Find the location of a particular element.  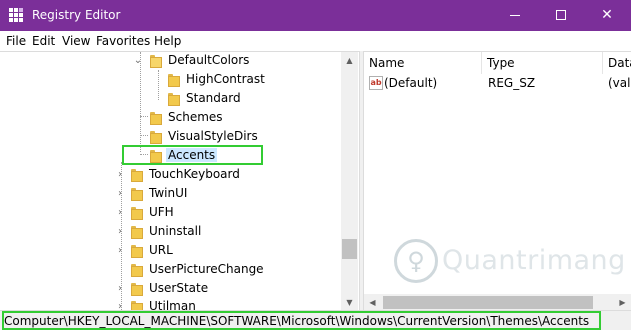

tree-item-ufh: › UFH is located at coordinates (170, 213).